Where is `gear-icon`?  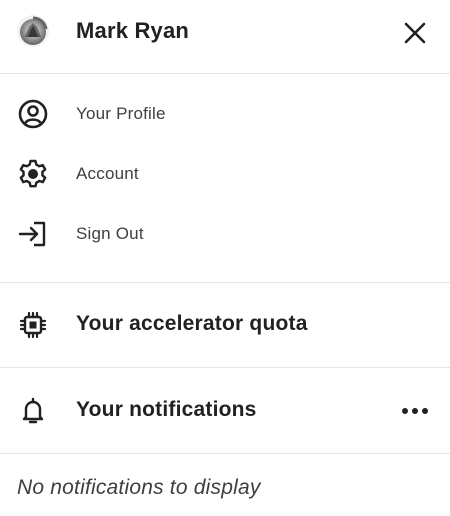
gear-icon is located at coordinates (33, 174).